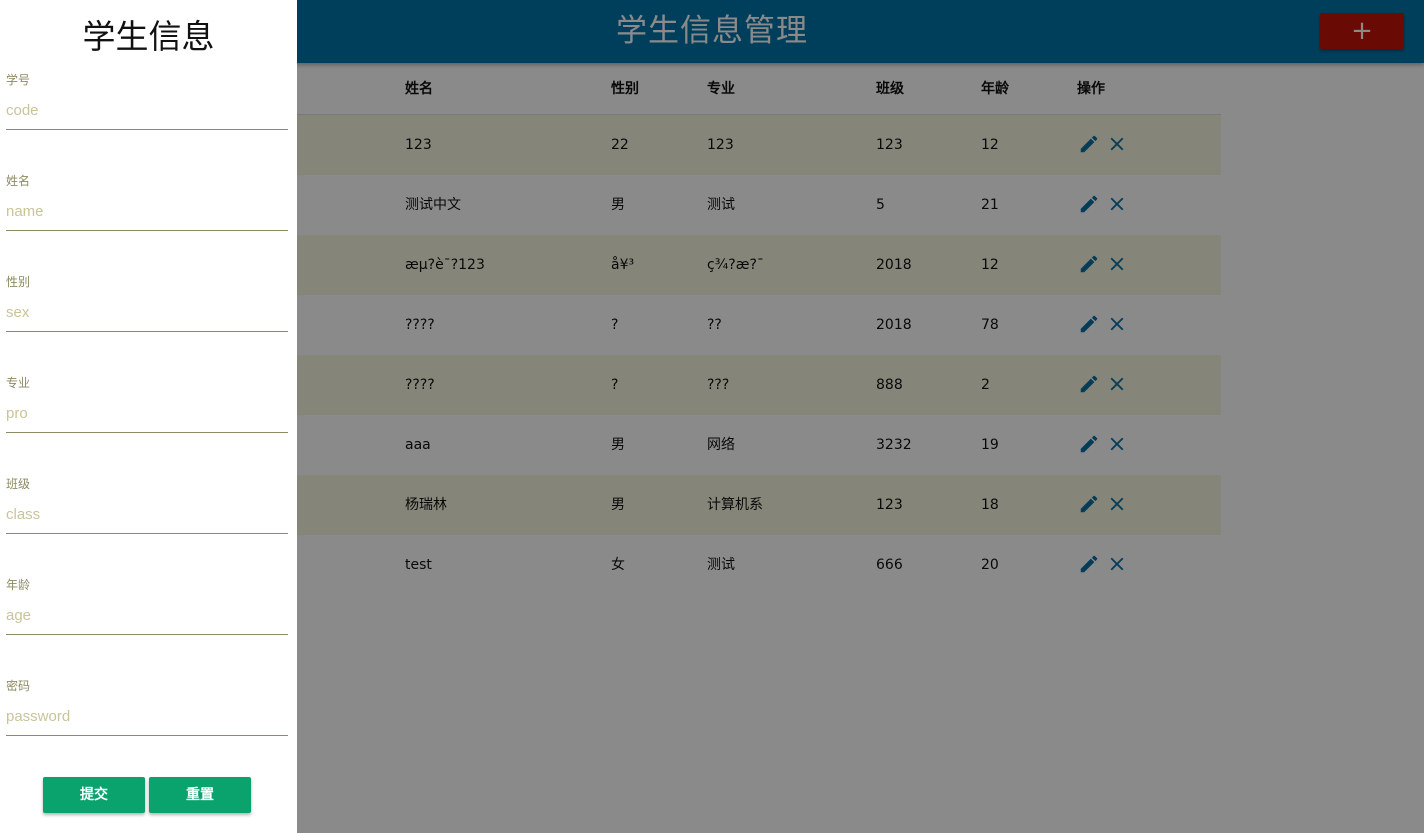 The height and width of the screenshot is (833, 1424). I want to click on reset-button: 重置, so click(200, 795).